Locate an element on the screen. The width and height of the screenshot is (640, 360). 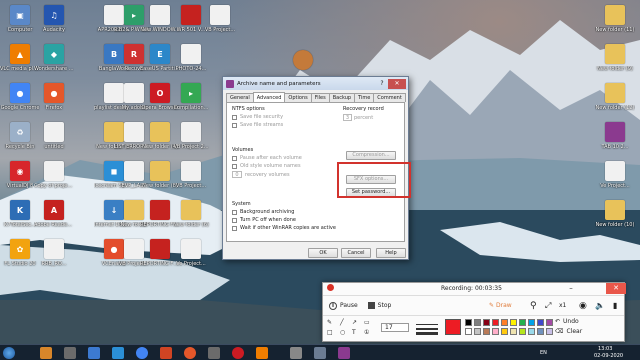
tab-backup: Backup is located at coordinates (342, 97).